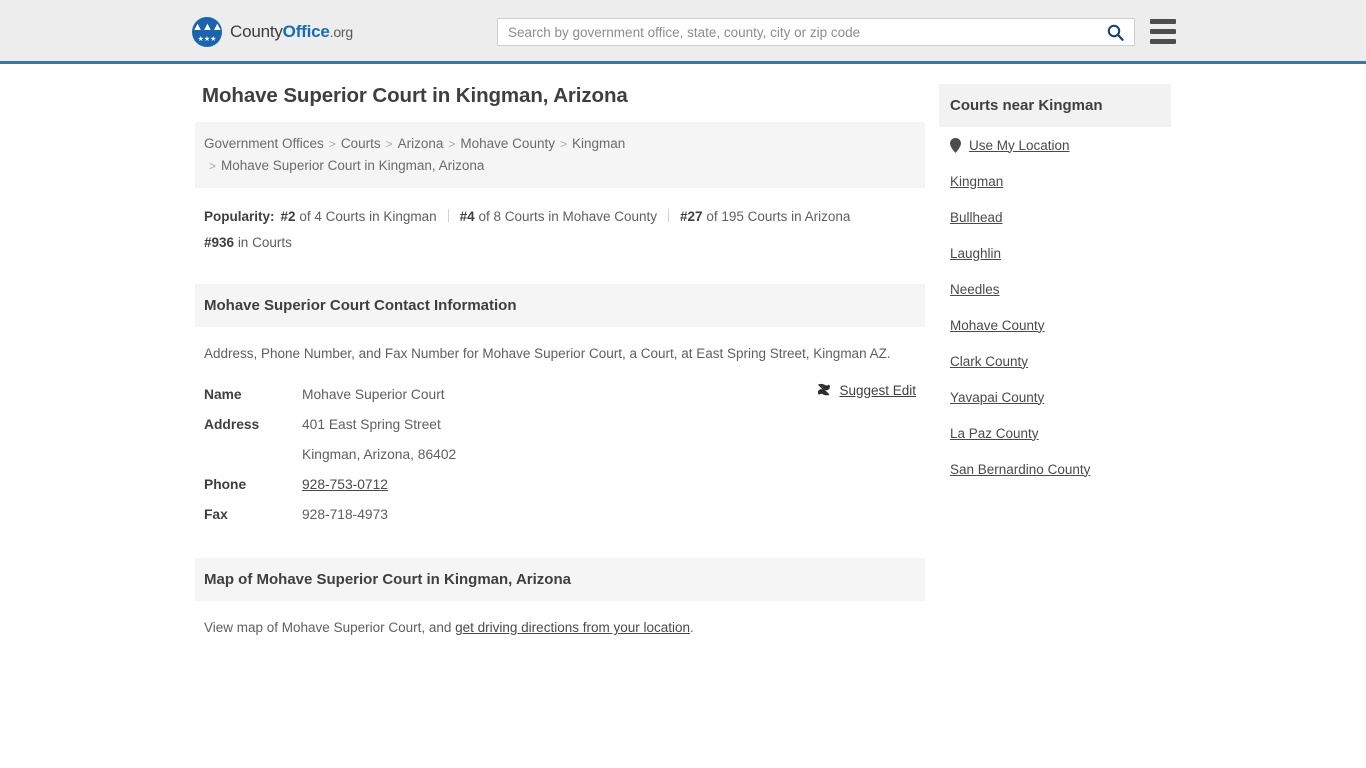 The image size is (1366, 768). What do you see at coordinates (997, 325) in the screenshot?
I see `sidebar-link: Mohave County` at bounding box center [997, 325].